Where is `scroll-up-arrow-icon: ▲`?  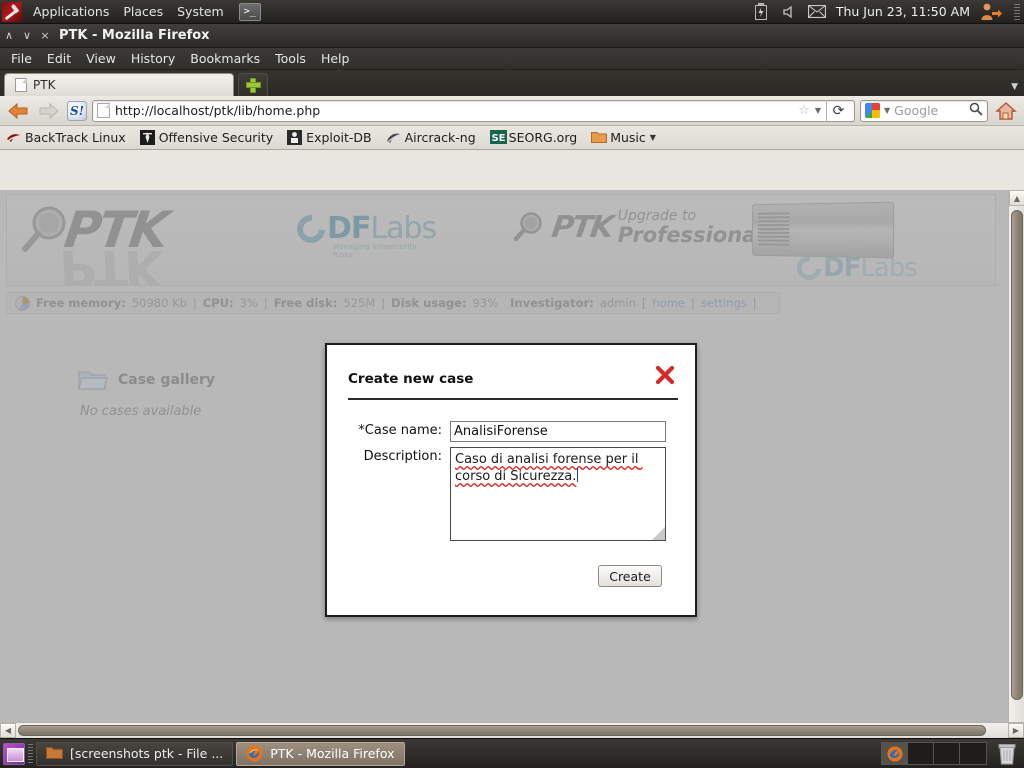
scroll-up-arrow-icon: ▲ is located at coordinates (1016, 198).